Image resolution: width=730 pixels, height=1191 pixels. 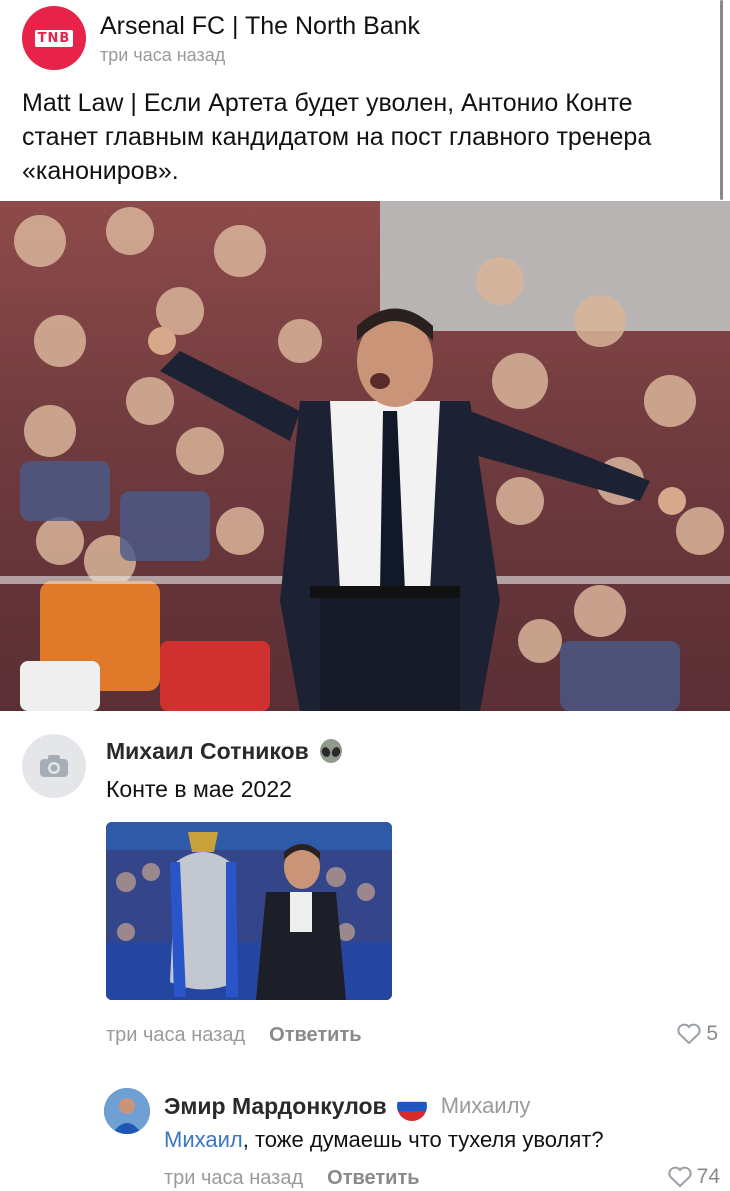 What do you see at coordinates (693, 1177) in the screenshot?
I see `like-button: 74` at bounding box center [693, 1177].